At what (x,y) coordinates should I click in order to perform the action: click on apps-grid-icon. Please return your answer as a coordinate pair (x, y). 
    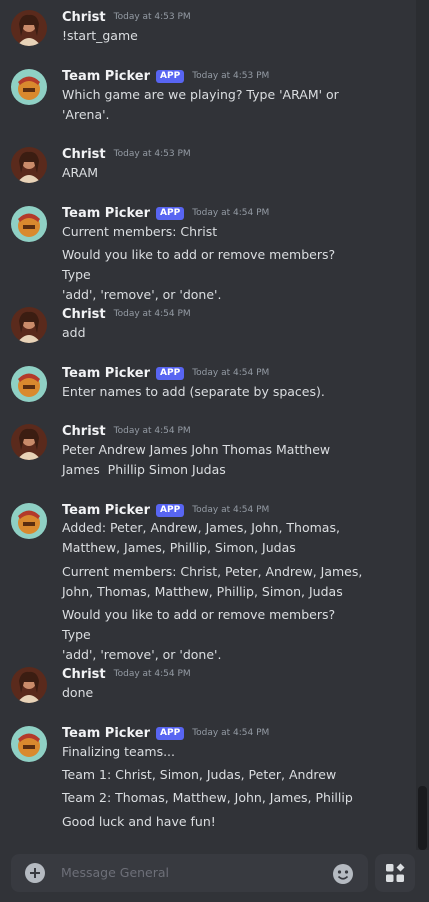
    Looking at the image, I should click on (395, 872).